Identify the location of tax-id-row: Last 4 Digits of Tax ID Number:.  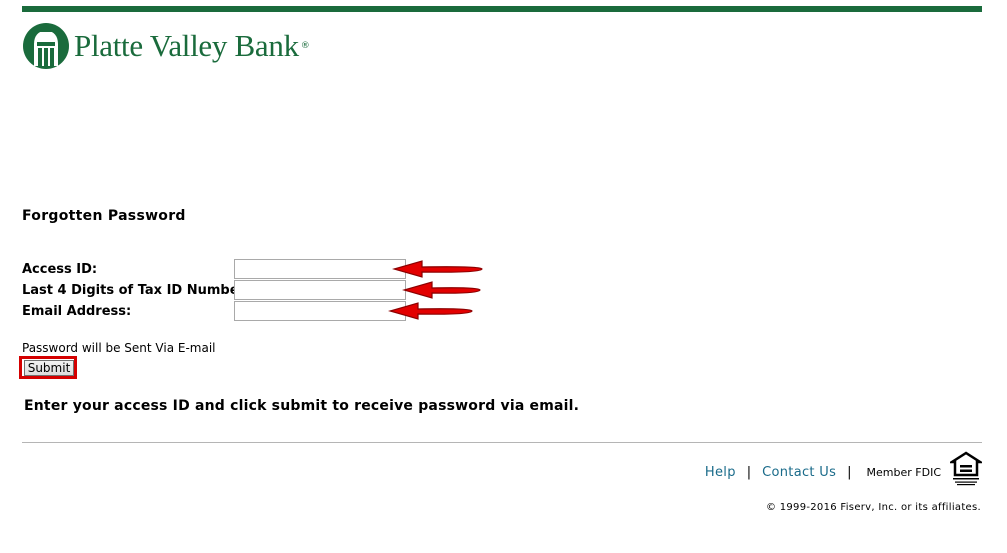
(214, 290).